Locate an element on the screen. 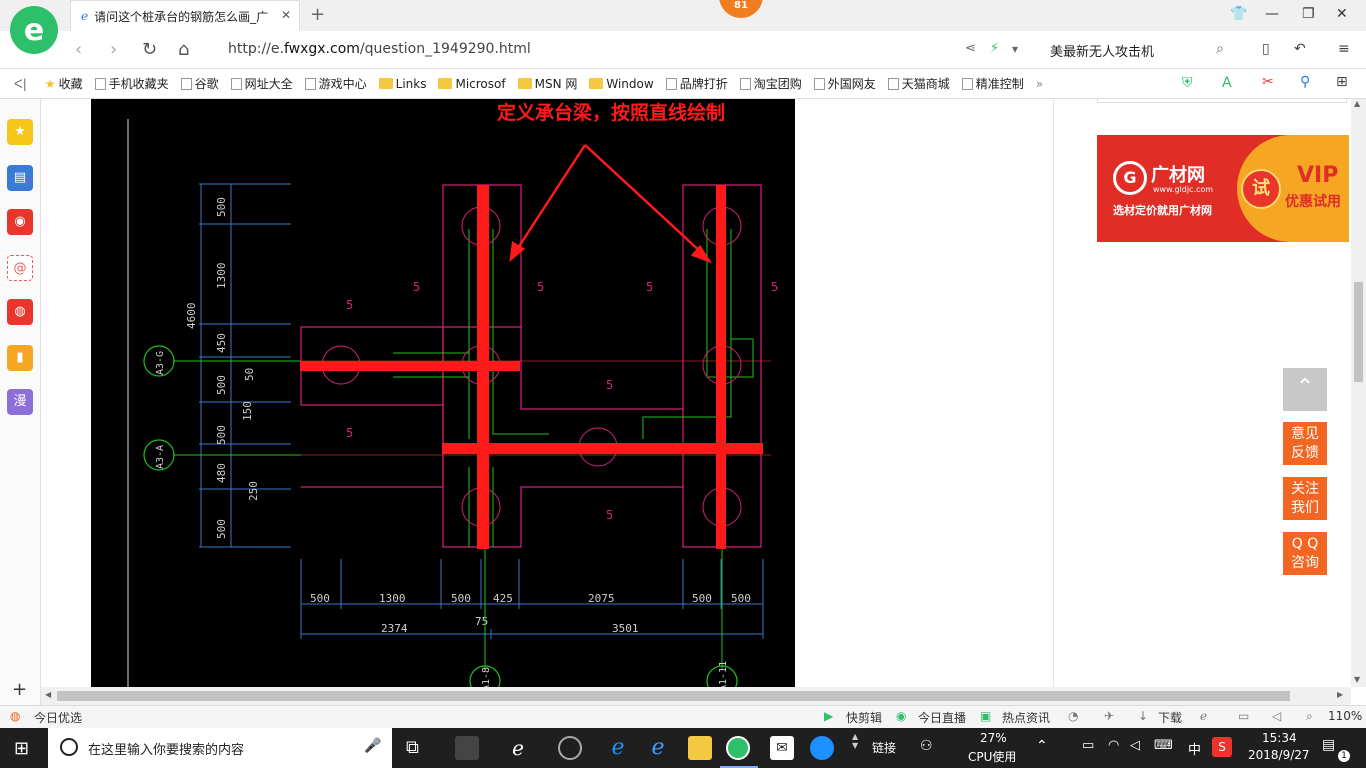  scroll-left-icon: ◀ is located at coordinates (48, 694).